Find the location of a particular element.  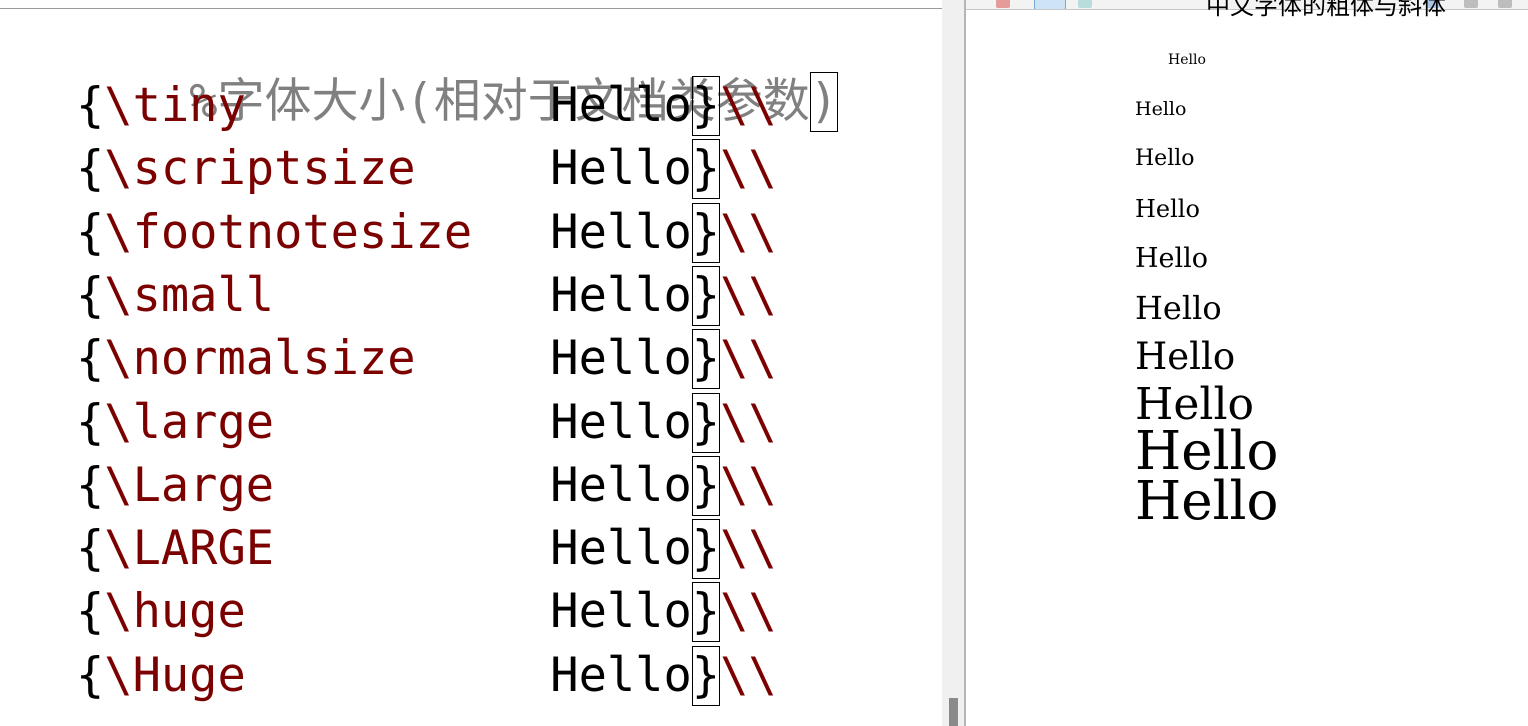

size-command: \small is located at coordinates (189, 295).